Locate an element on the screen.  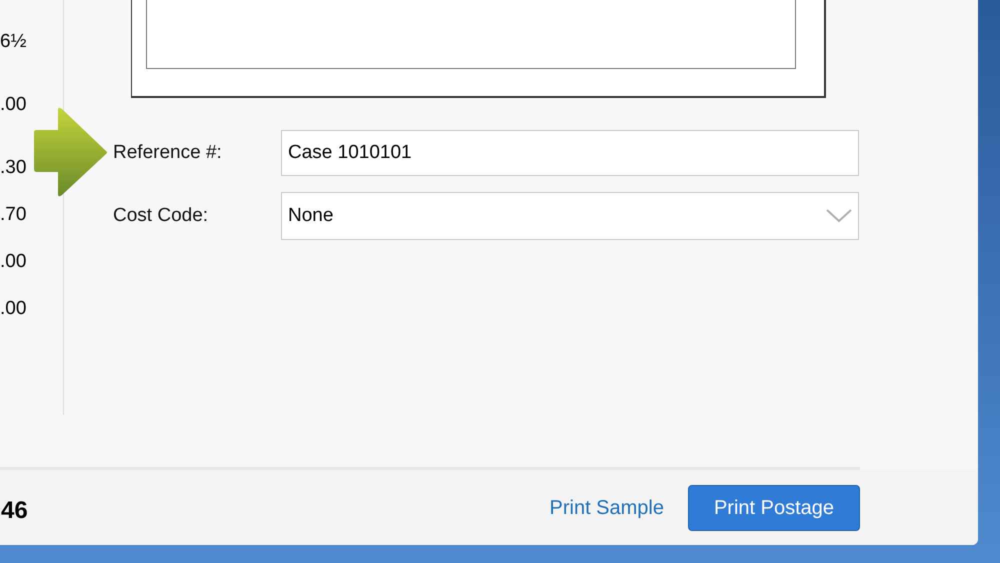
field-label: Reference #: is located at coordinates (168, 152).